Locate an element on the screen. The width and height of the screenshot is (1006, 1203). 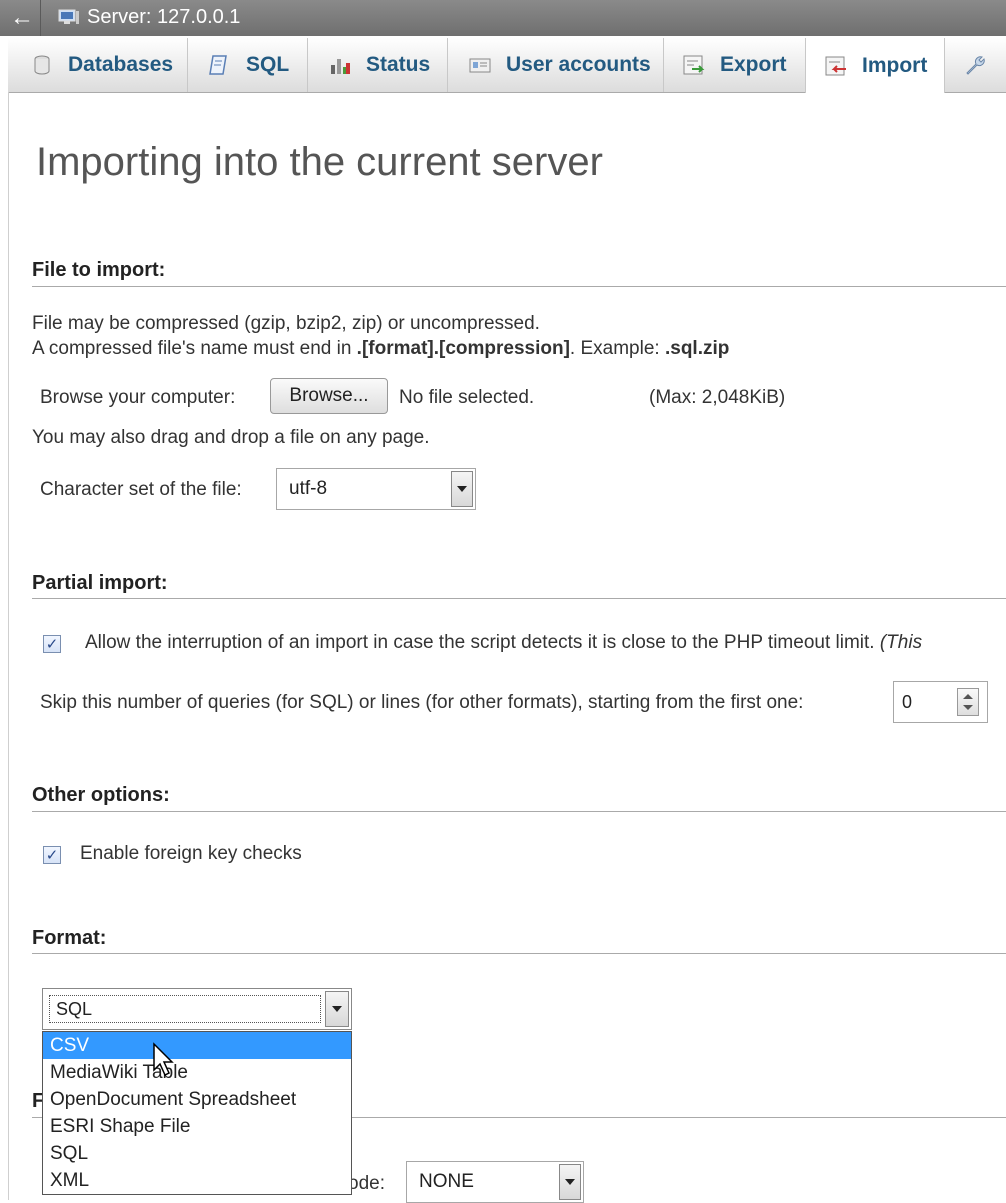
tab-settings is located at coordinates (975, 65).